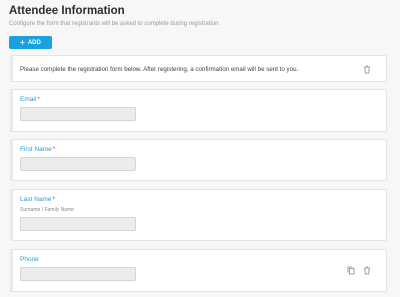 The image size is (400, 297). What do you see at coordinates (78, 114) in the screenshot?
I see `email-field` at bounding box center [78, 114].